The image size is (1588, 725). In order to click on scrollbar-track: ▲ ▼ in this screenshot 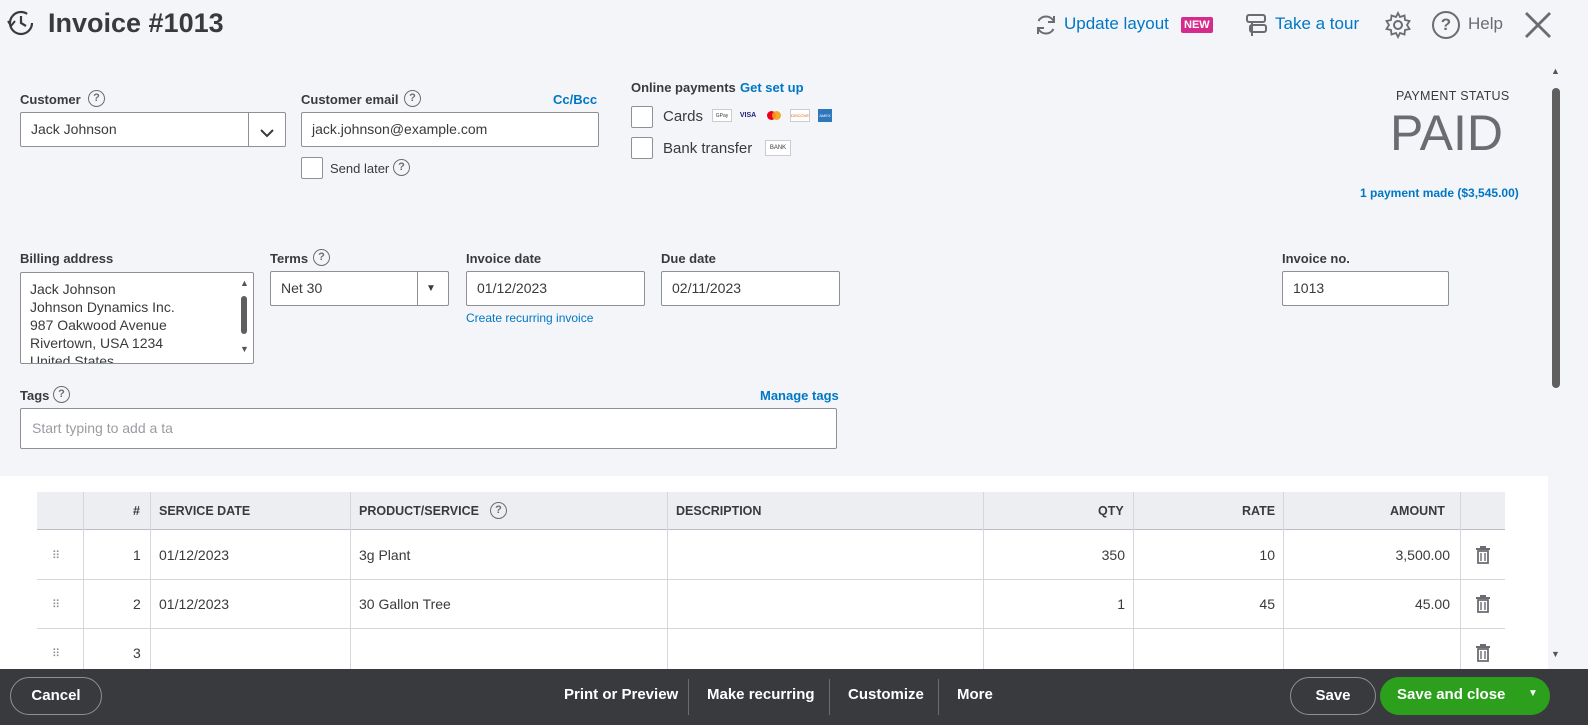, I will do `click(1556, 366)`.